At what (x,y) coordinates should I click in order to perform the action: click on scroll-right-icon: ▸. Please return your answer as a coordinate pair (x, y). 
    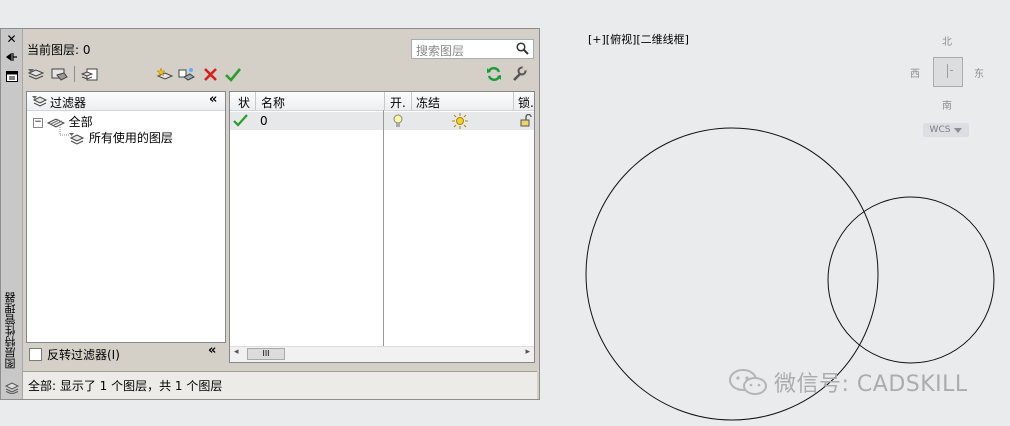
    Looking at the image, I should click on (527, 352).